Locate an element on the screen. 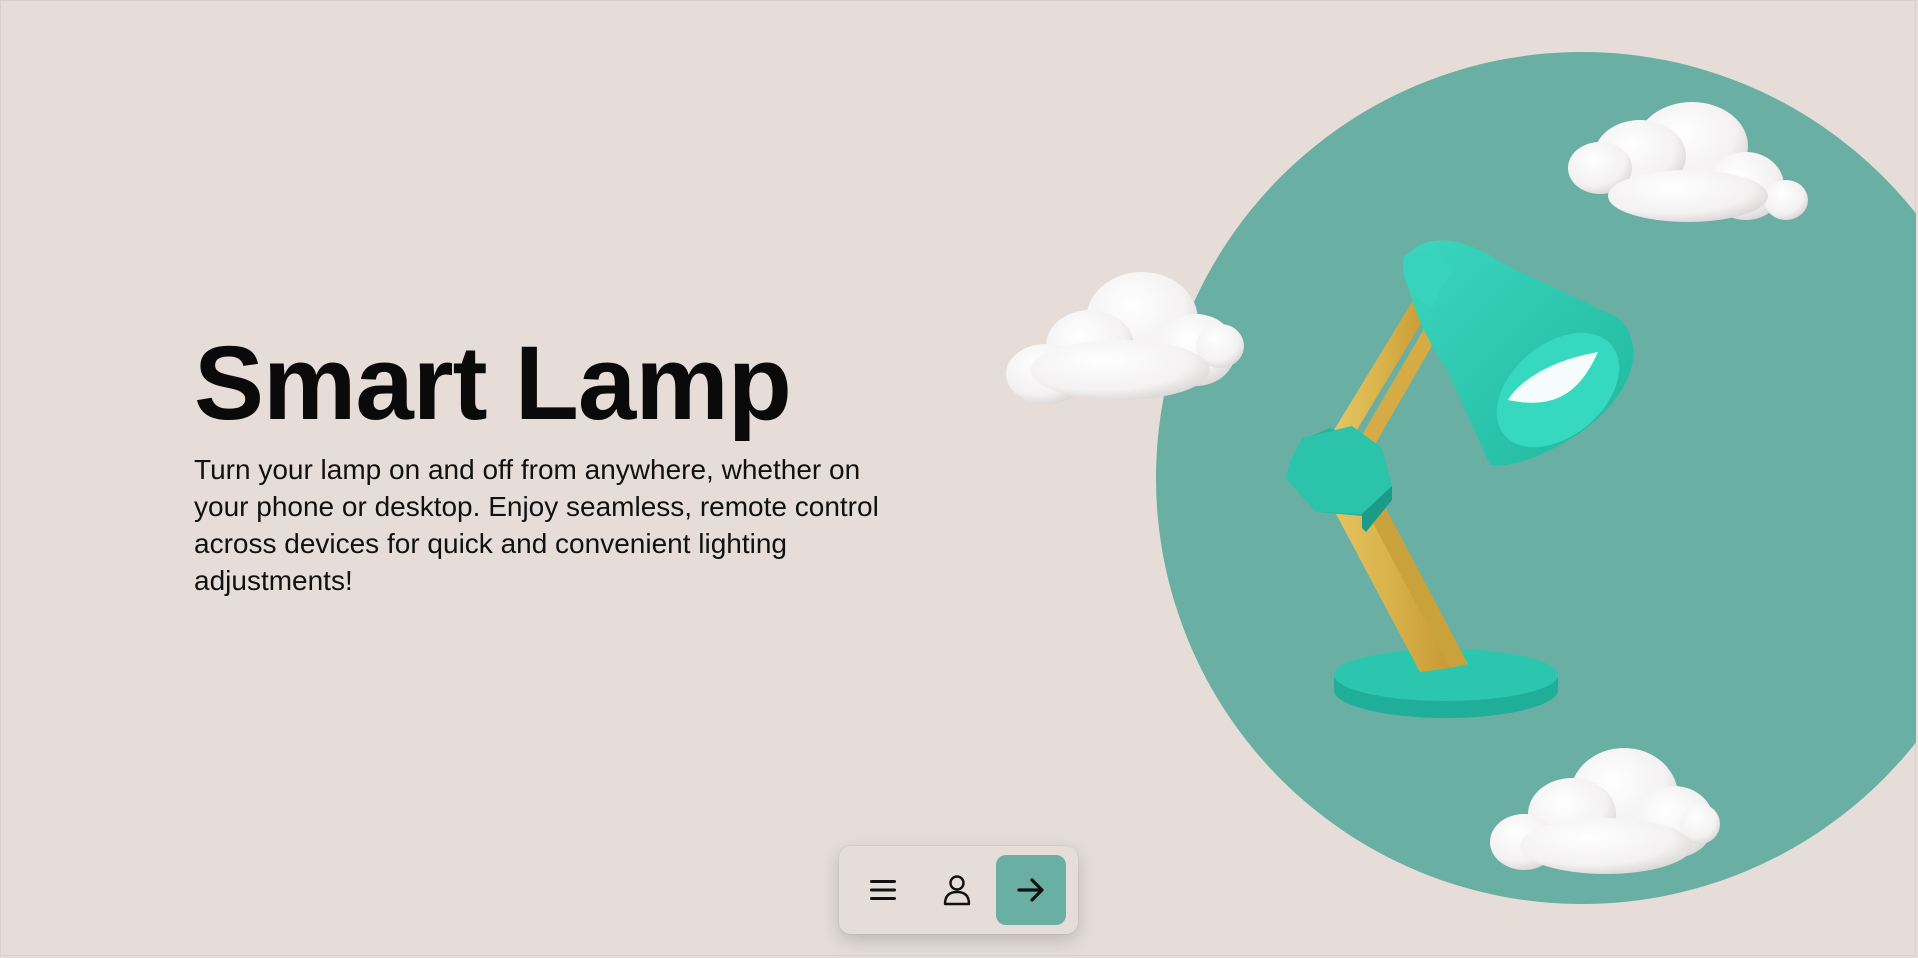 The height and width of the screenshot is (958, 1918). menu-button is located at coordinates (883, 890).